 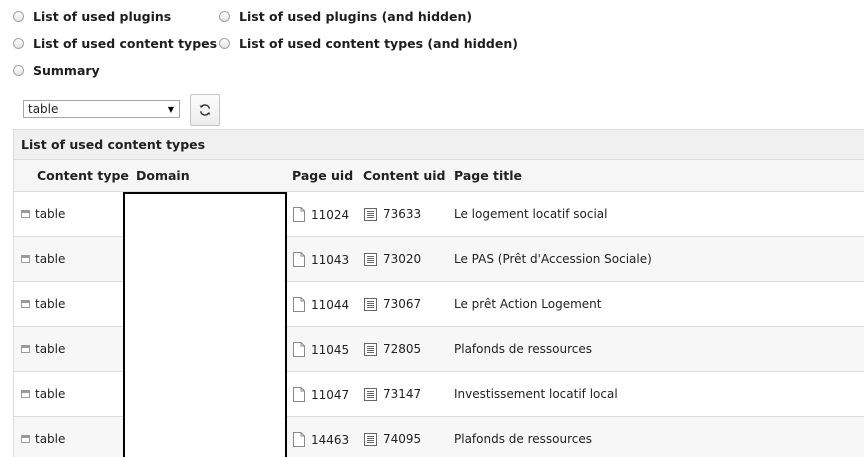 I want to click on radio-used-plugins: List of used plugins, so click(x=92, y=16).